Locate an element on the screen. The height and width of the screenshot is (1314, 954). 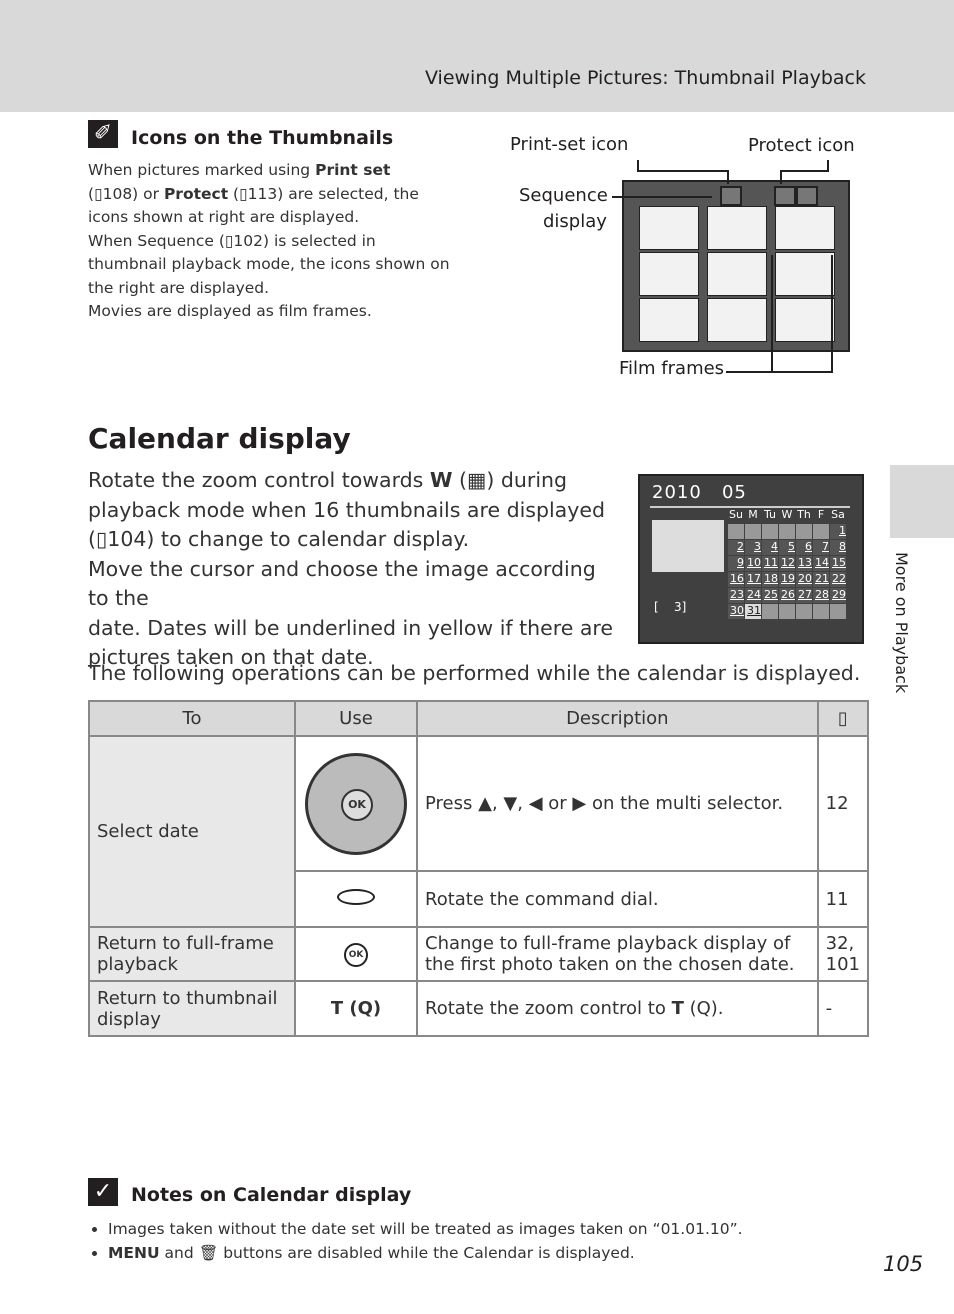
weekday-label: Su is located at coordinates (736, 514).